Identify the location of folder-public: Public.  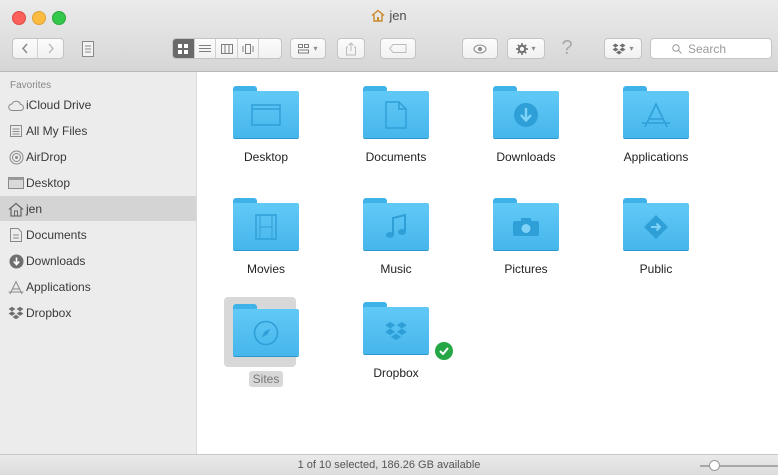
(656, 240).